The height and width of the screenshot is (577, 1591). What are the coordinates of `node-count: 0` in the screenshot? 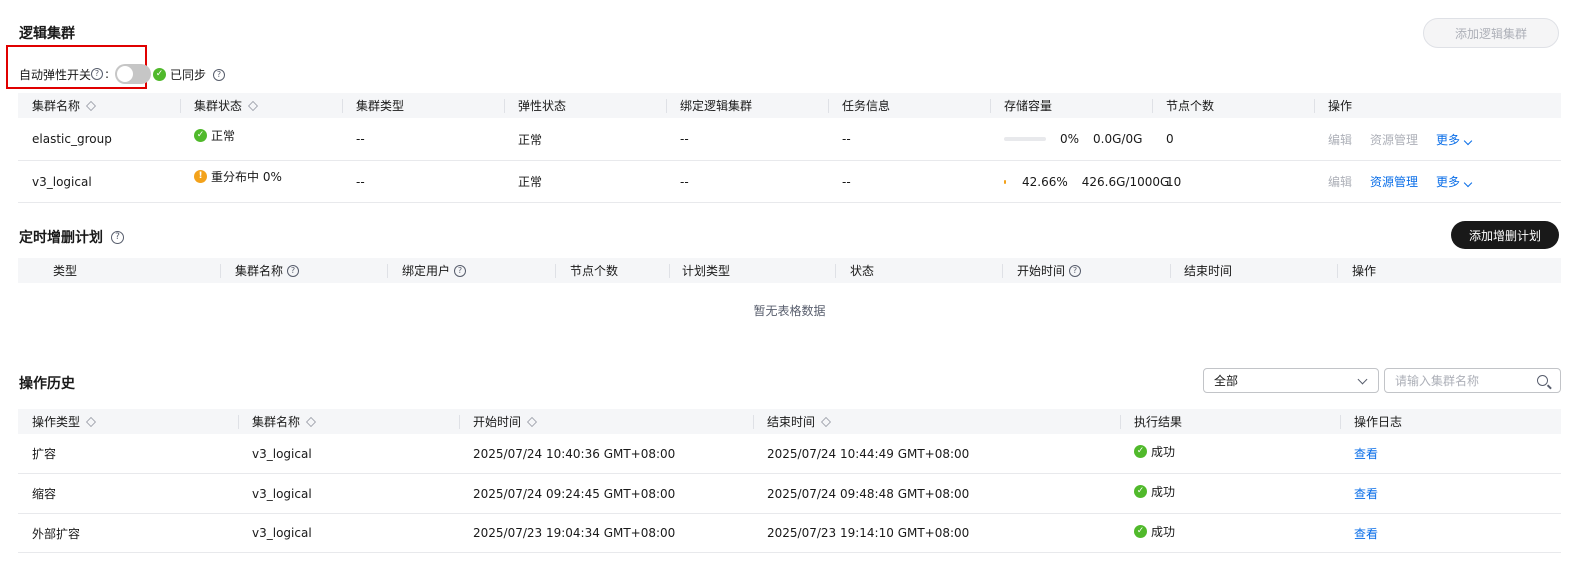 It's located at (1170, 139).